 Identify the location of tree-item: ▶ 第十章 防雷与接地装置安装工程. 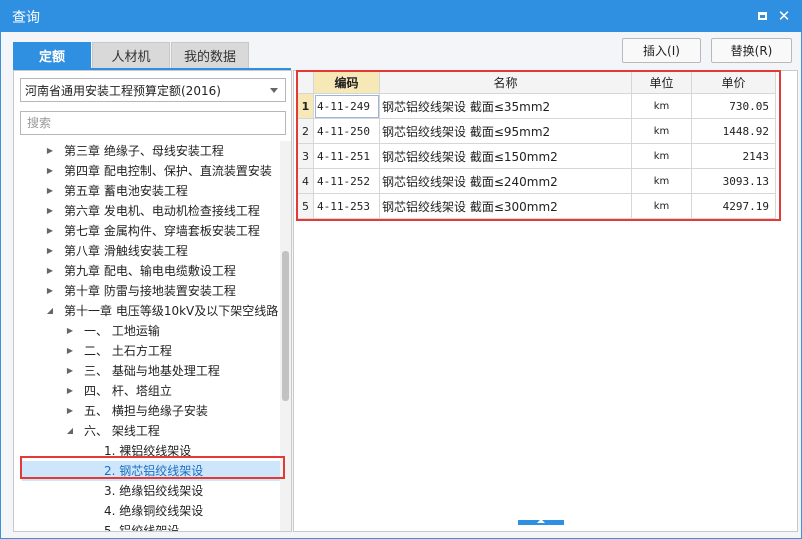
(147, 291).